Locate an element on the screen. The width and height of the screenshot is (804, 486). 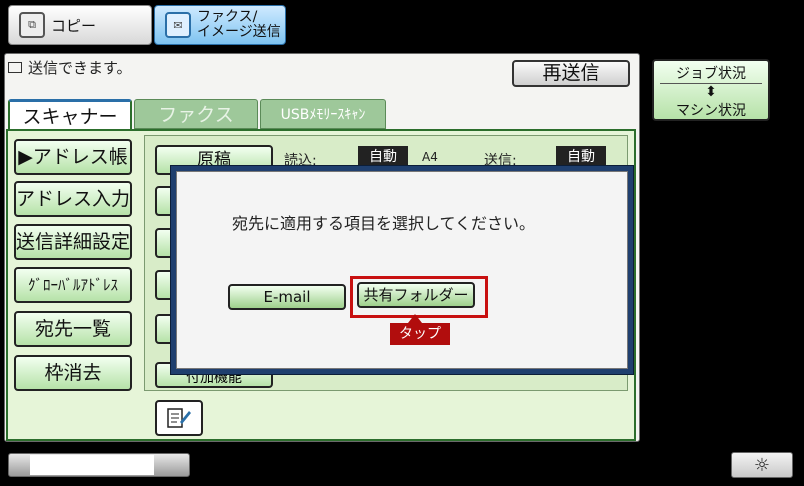
tap-highlight-frame is located at coordinates (419, 297).